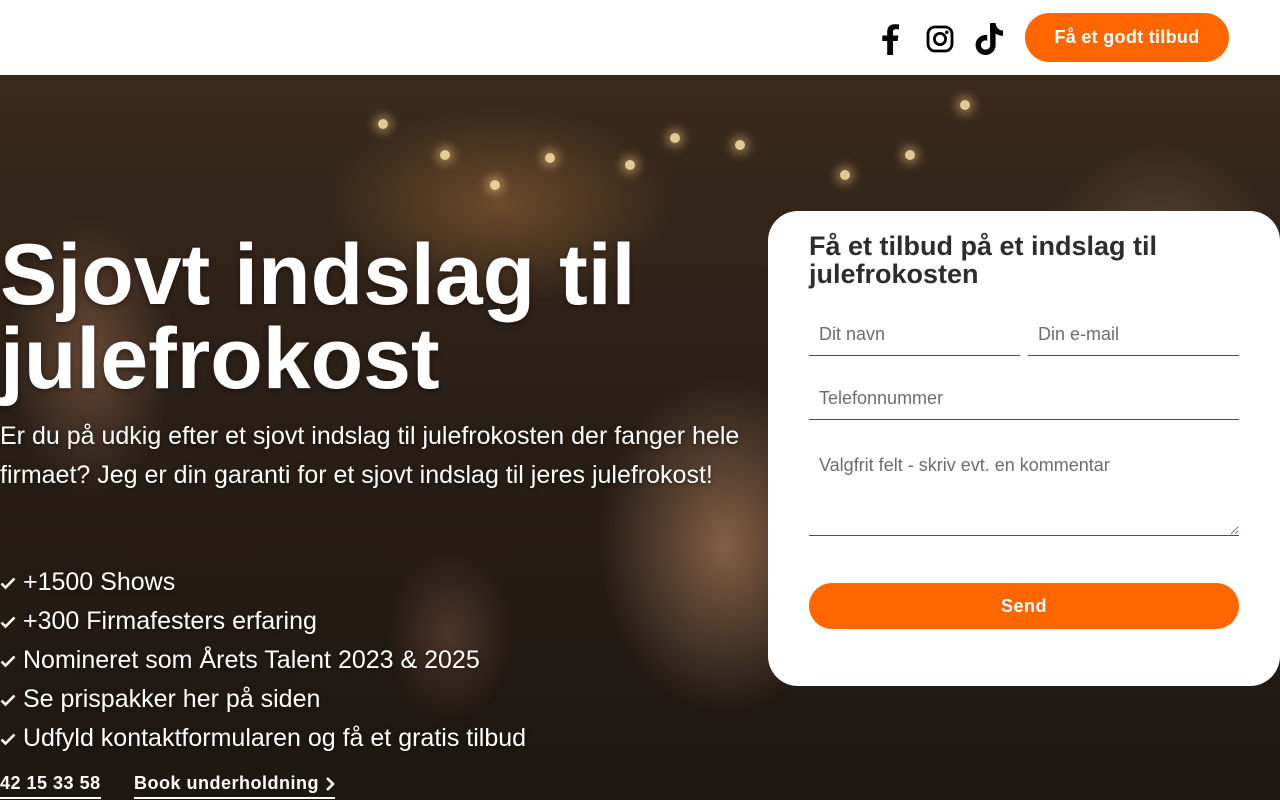 This screenshot has width=1280, height=800. What do you see at coordinates (330, 783) in the screenshot?
I see `chevron-right-icon` at bounding box center [330, 783].